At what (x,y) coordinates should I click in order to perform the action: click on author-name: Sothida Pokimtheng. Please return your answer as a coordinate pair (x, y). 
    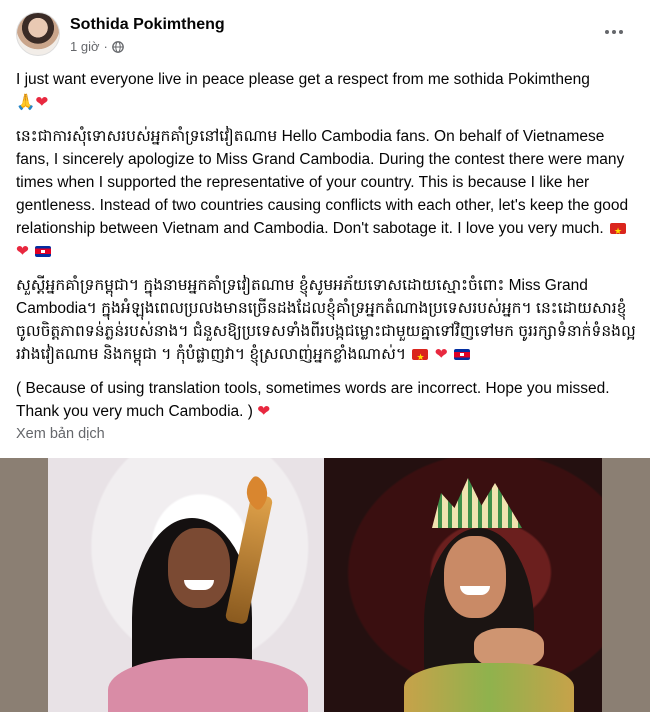
    Looking at the image, I should click on (147, 25).